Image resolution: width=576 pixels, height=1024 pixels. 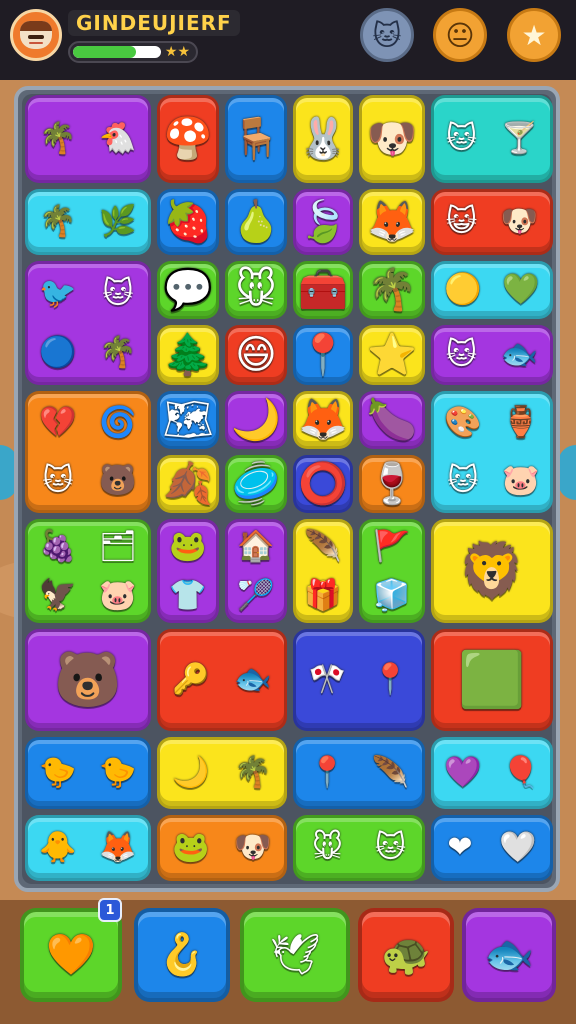 What do you see at coordinates (460, 35) in the screenshot?
I see `mask-face-button: 😐` at bounding box center [460, 35].